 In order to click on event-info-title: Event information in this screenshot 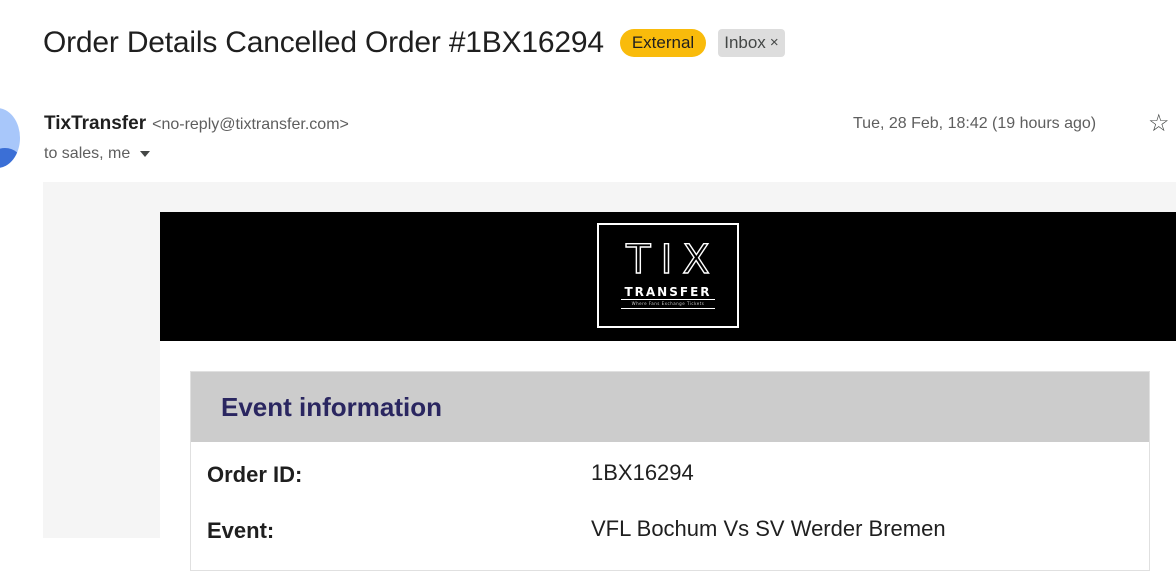, I will do `click(332, 406)`.